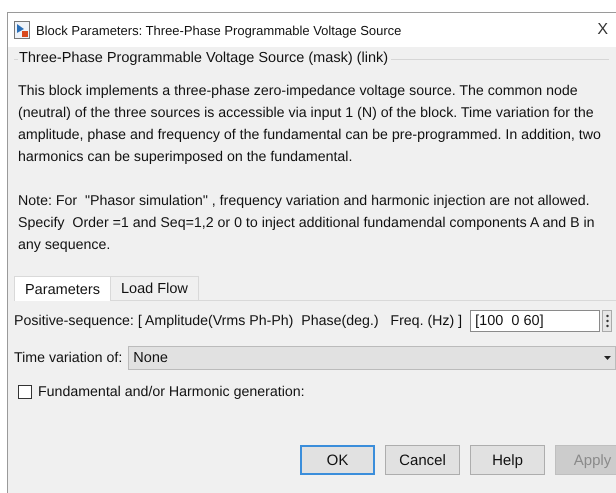  I want to click on time-variation-label: Time variation of:, so click(68, 358).